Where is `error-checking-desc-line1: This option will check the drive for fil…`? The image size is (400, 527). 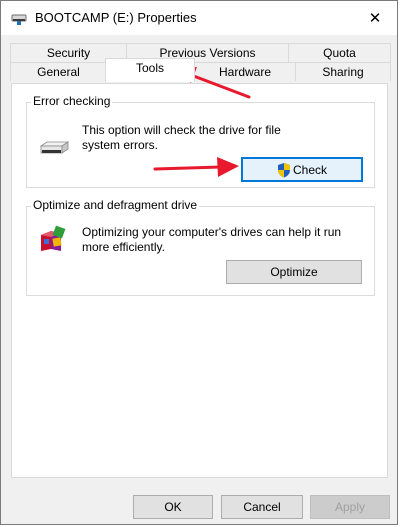
error-checking-desc-line1: This option will check the drive for fil… is located at coordinates (181, 130).